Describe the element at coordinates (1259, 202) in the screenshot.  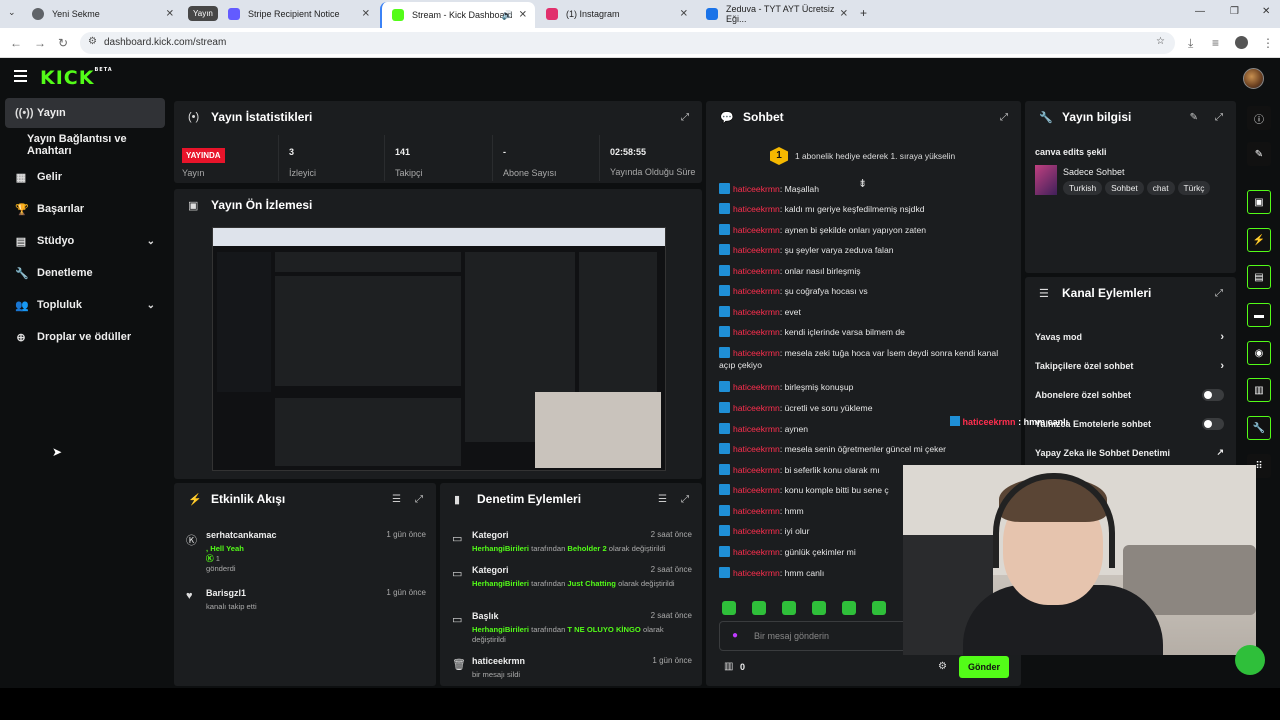
I see `screenshot-icon: ▣` at that location.